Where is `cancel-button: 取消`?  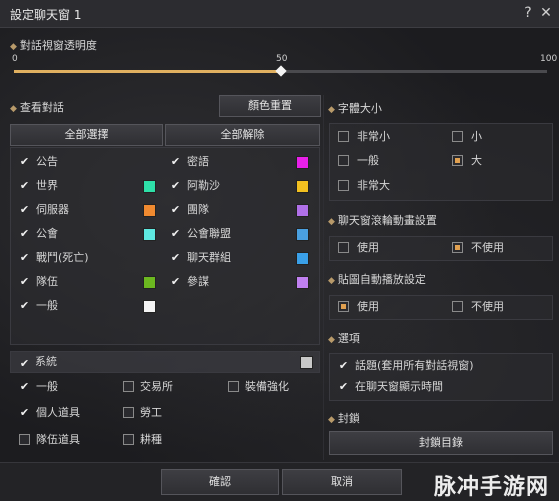 cancel-button: 取消 is located at coordinates (342, 482).